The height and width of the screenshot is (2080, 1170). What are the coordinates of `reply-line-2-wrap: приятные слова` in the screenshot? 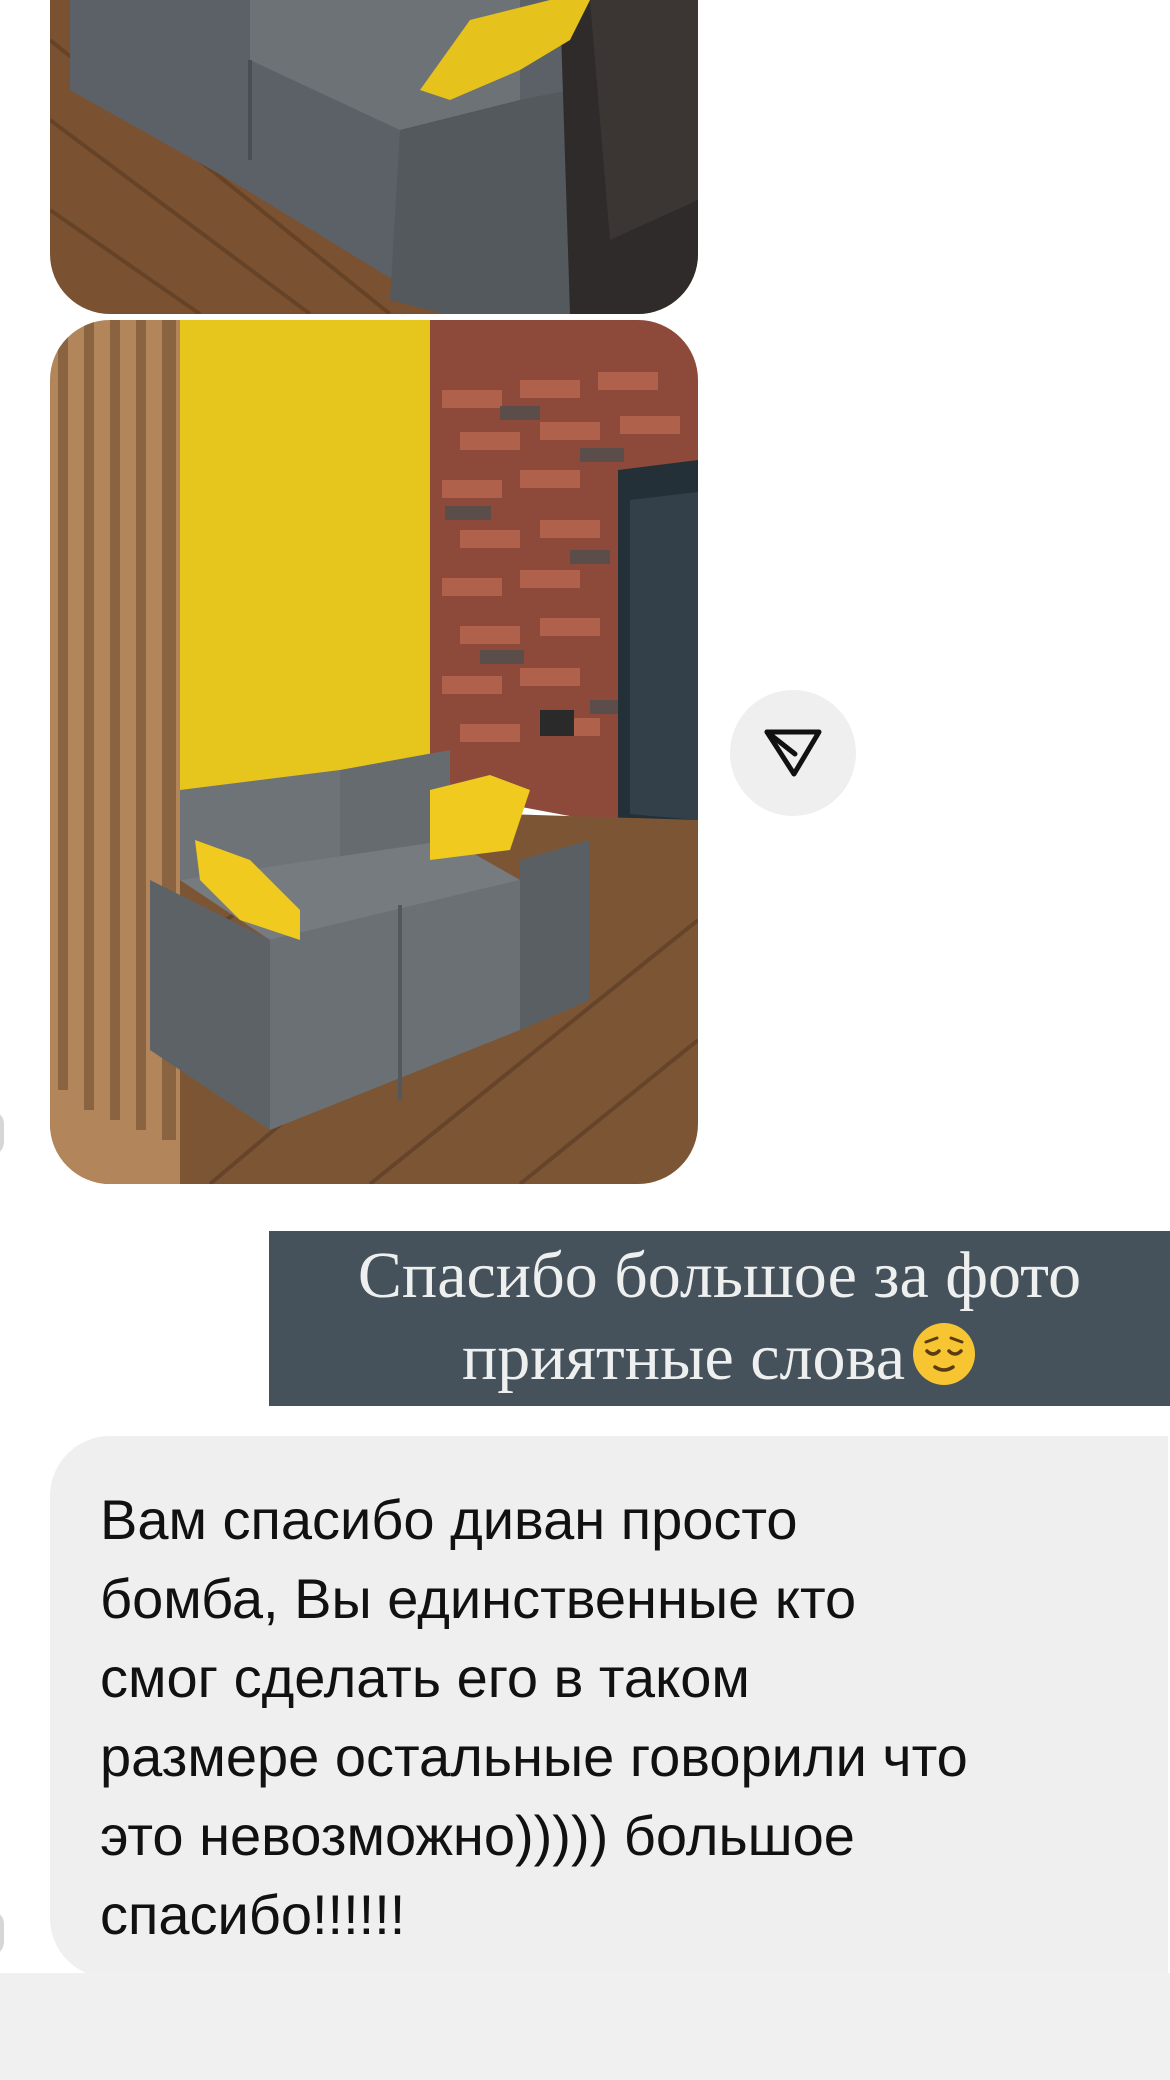 It's located at (719, 1358).